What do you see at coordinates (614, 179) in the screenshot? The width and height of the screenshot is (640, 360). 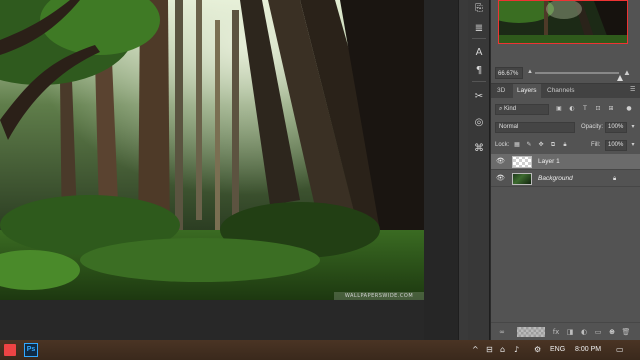 I see `layer-lock-icon: 🔒︎` at bounding box center [614, 179].